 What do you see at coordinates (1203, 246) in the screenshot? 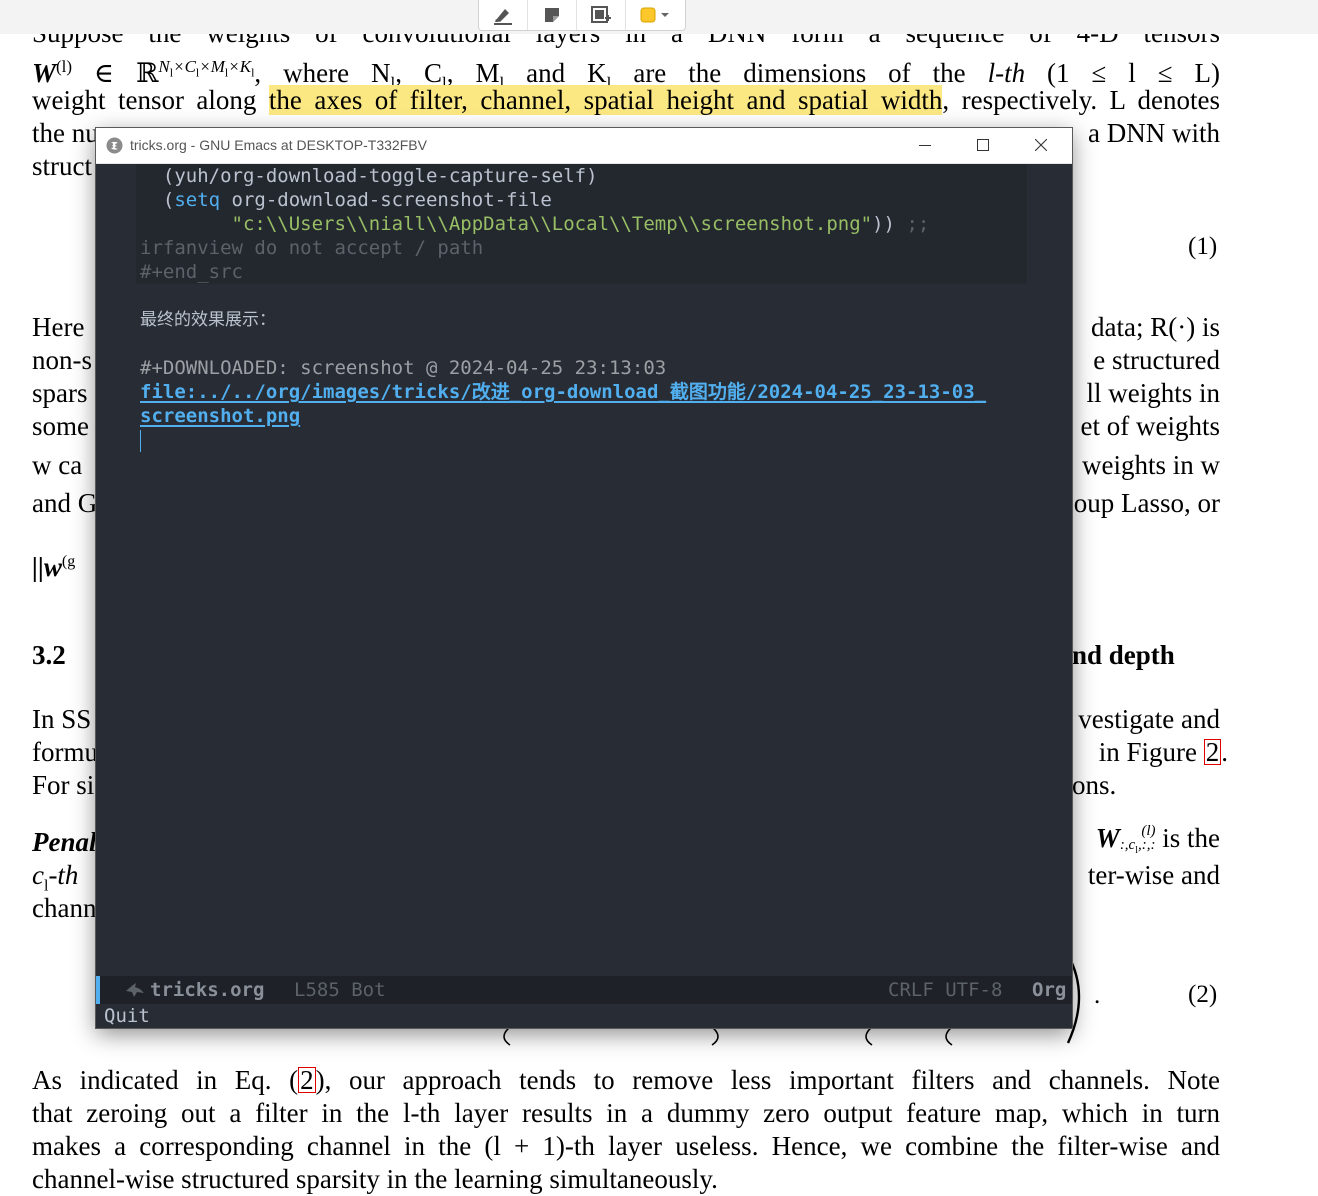
I see `equation-number: (1)` at bounding box center [1203, 246].